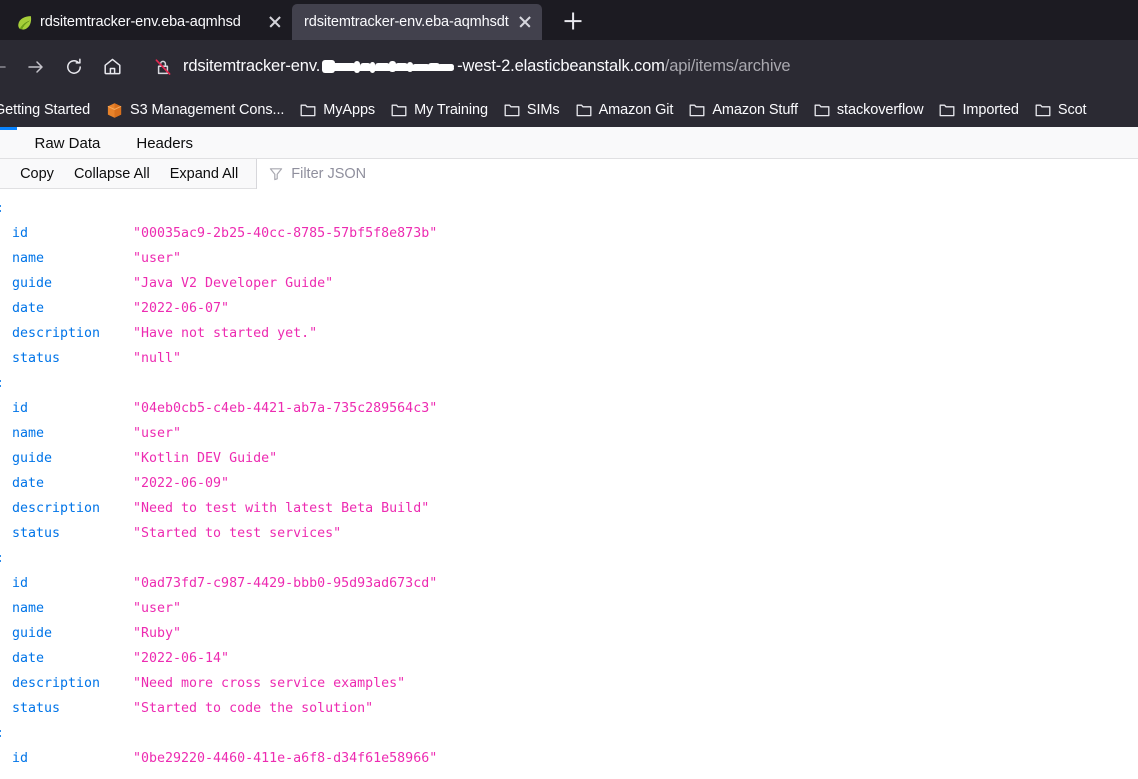  I want to click on reload-button, so click(74, 67).